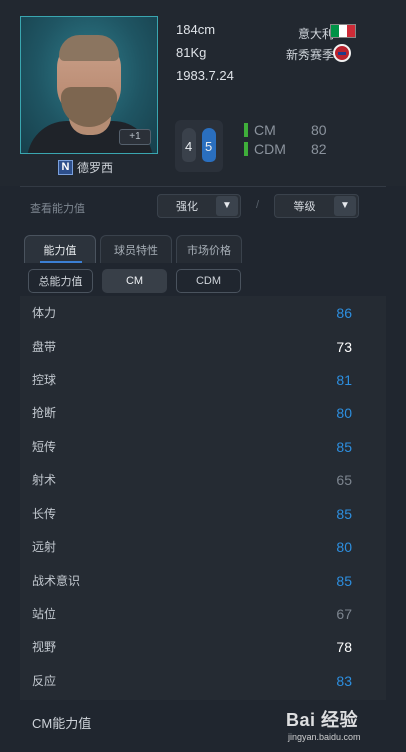 The image size is (406, 752). I want to click on player-height: 184cm, so click(196, 29).